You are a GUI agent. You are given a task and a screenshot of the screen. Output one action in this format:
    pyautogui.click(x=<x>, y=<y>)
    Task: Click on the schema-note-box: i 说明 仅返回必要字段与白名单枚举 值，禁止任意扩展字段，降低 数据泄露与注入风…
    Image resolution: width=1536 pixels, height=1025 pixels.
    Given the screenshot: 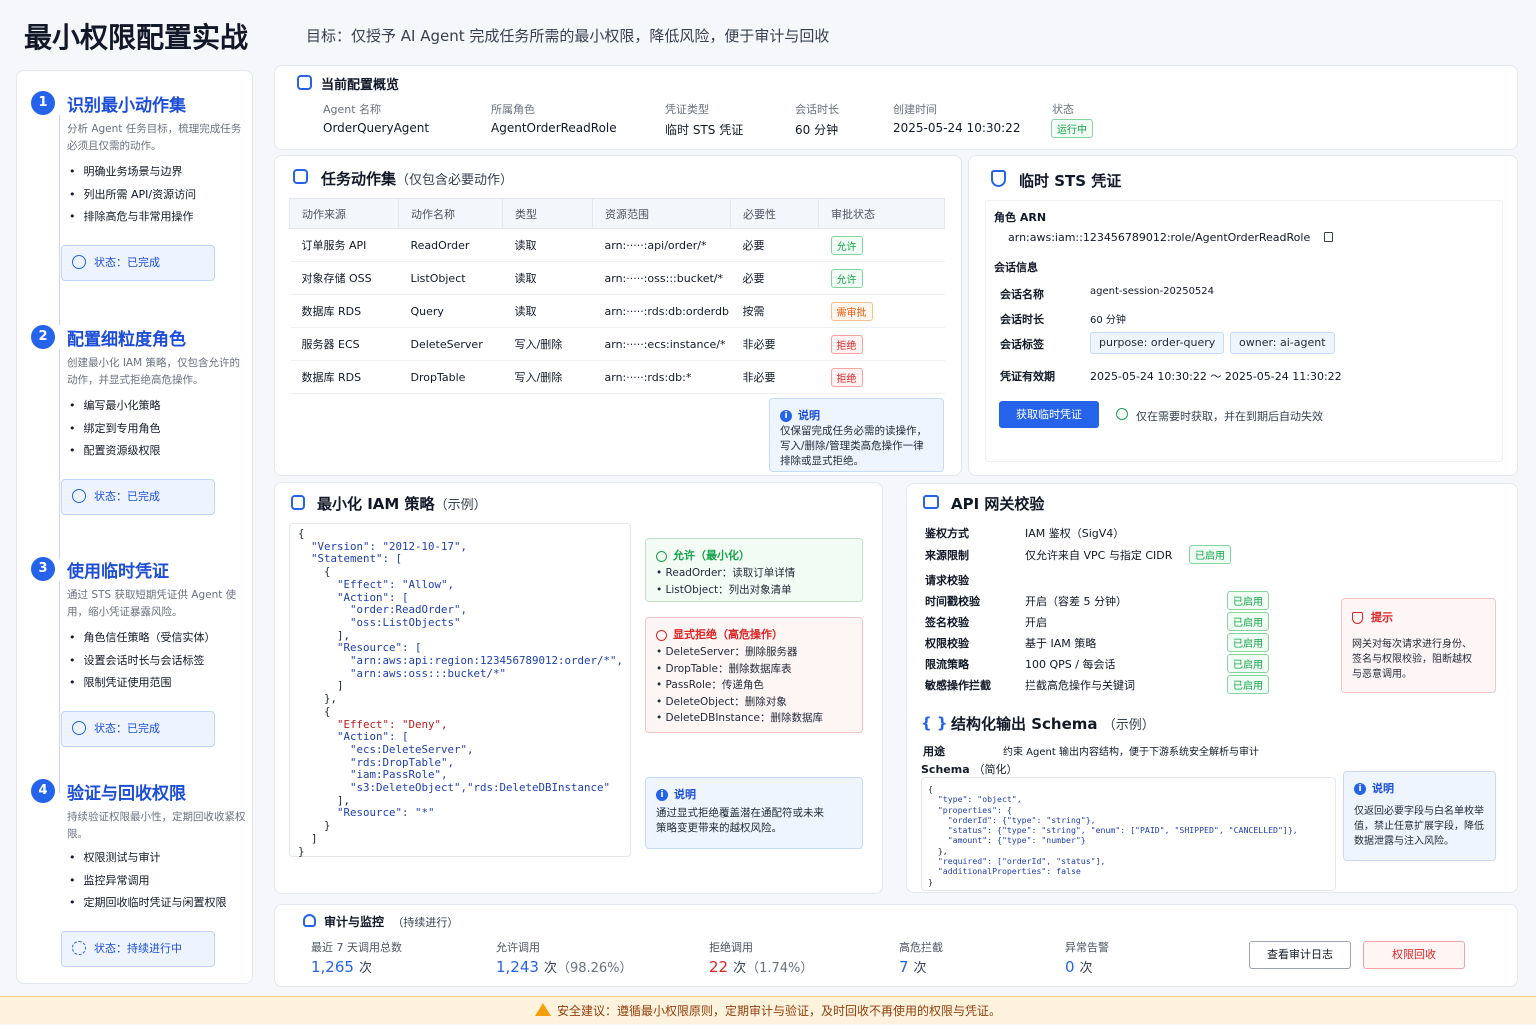 What is the action you would take?
    pyautogui.click(x=1419, y=816)
    